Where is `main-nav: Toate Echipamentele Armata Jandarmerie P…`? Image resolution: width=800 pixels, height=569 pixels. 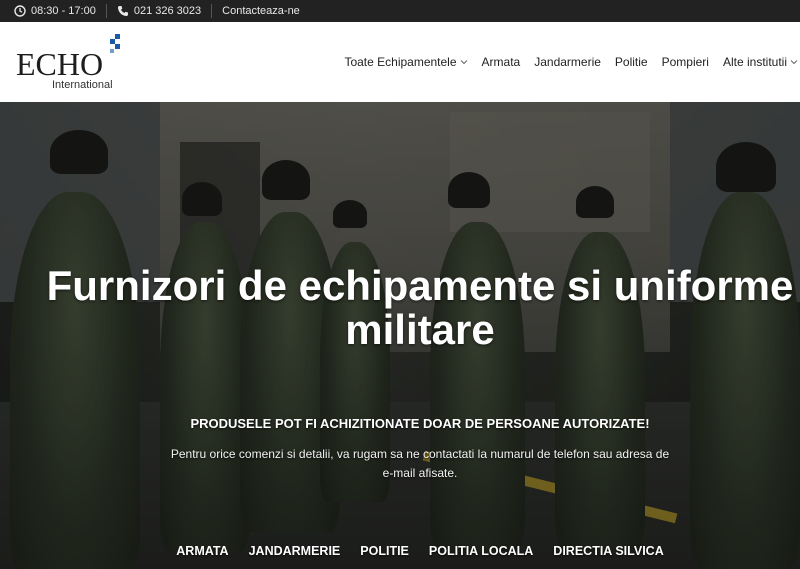
main-nav: Toate Echipamentele Armata Jandarmerie P… is located at coordinates (572, 62).